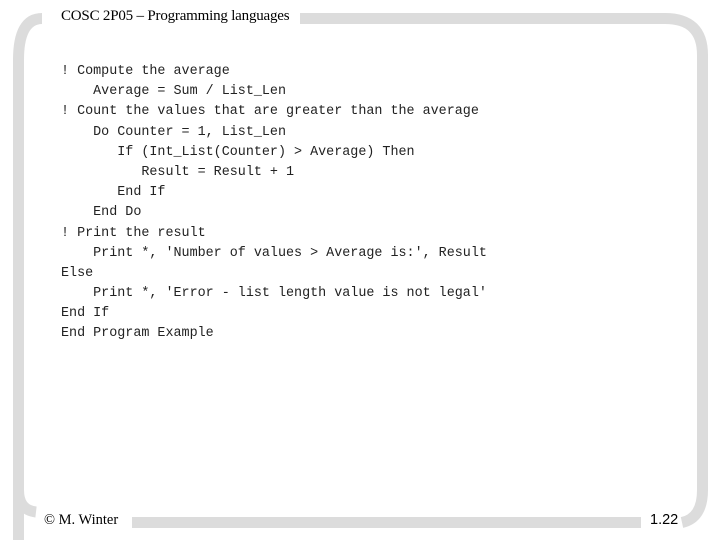 The width and height of the screenshot is (720, 540). What do you see at coordinates (173, 132) in the screenshot?
I see `code-line: Do Counter = 1, List_Len` at bounding box center [173, 132].